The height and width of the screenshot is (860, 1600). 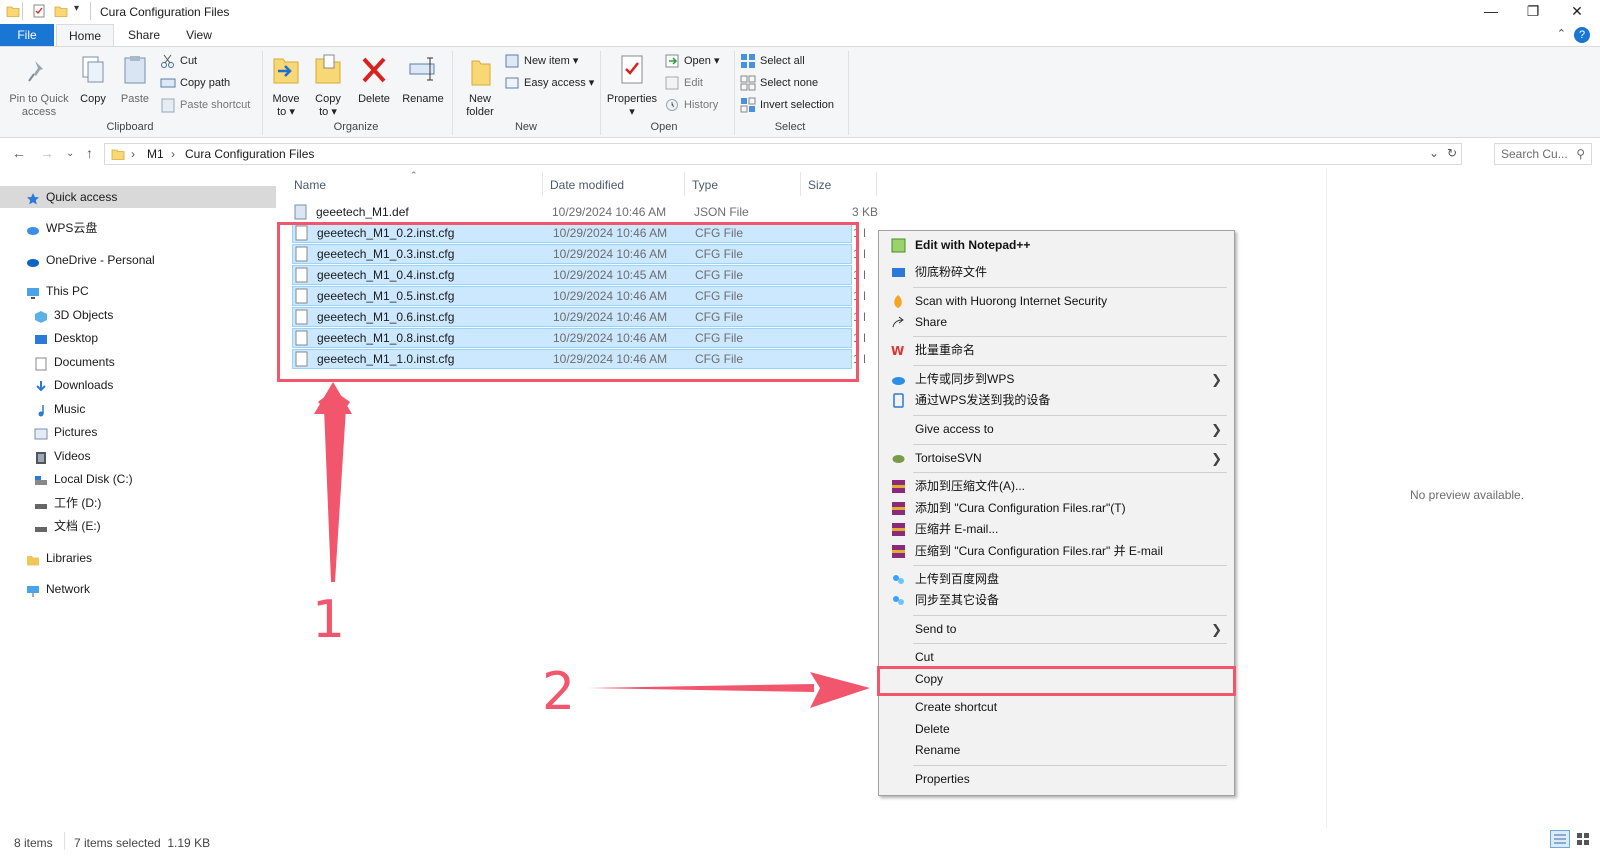 What do you see at coordinates (787, 105) in the screenshot?
I see `invert-selection-button: Invert selection` at bounding box center [787, 105].